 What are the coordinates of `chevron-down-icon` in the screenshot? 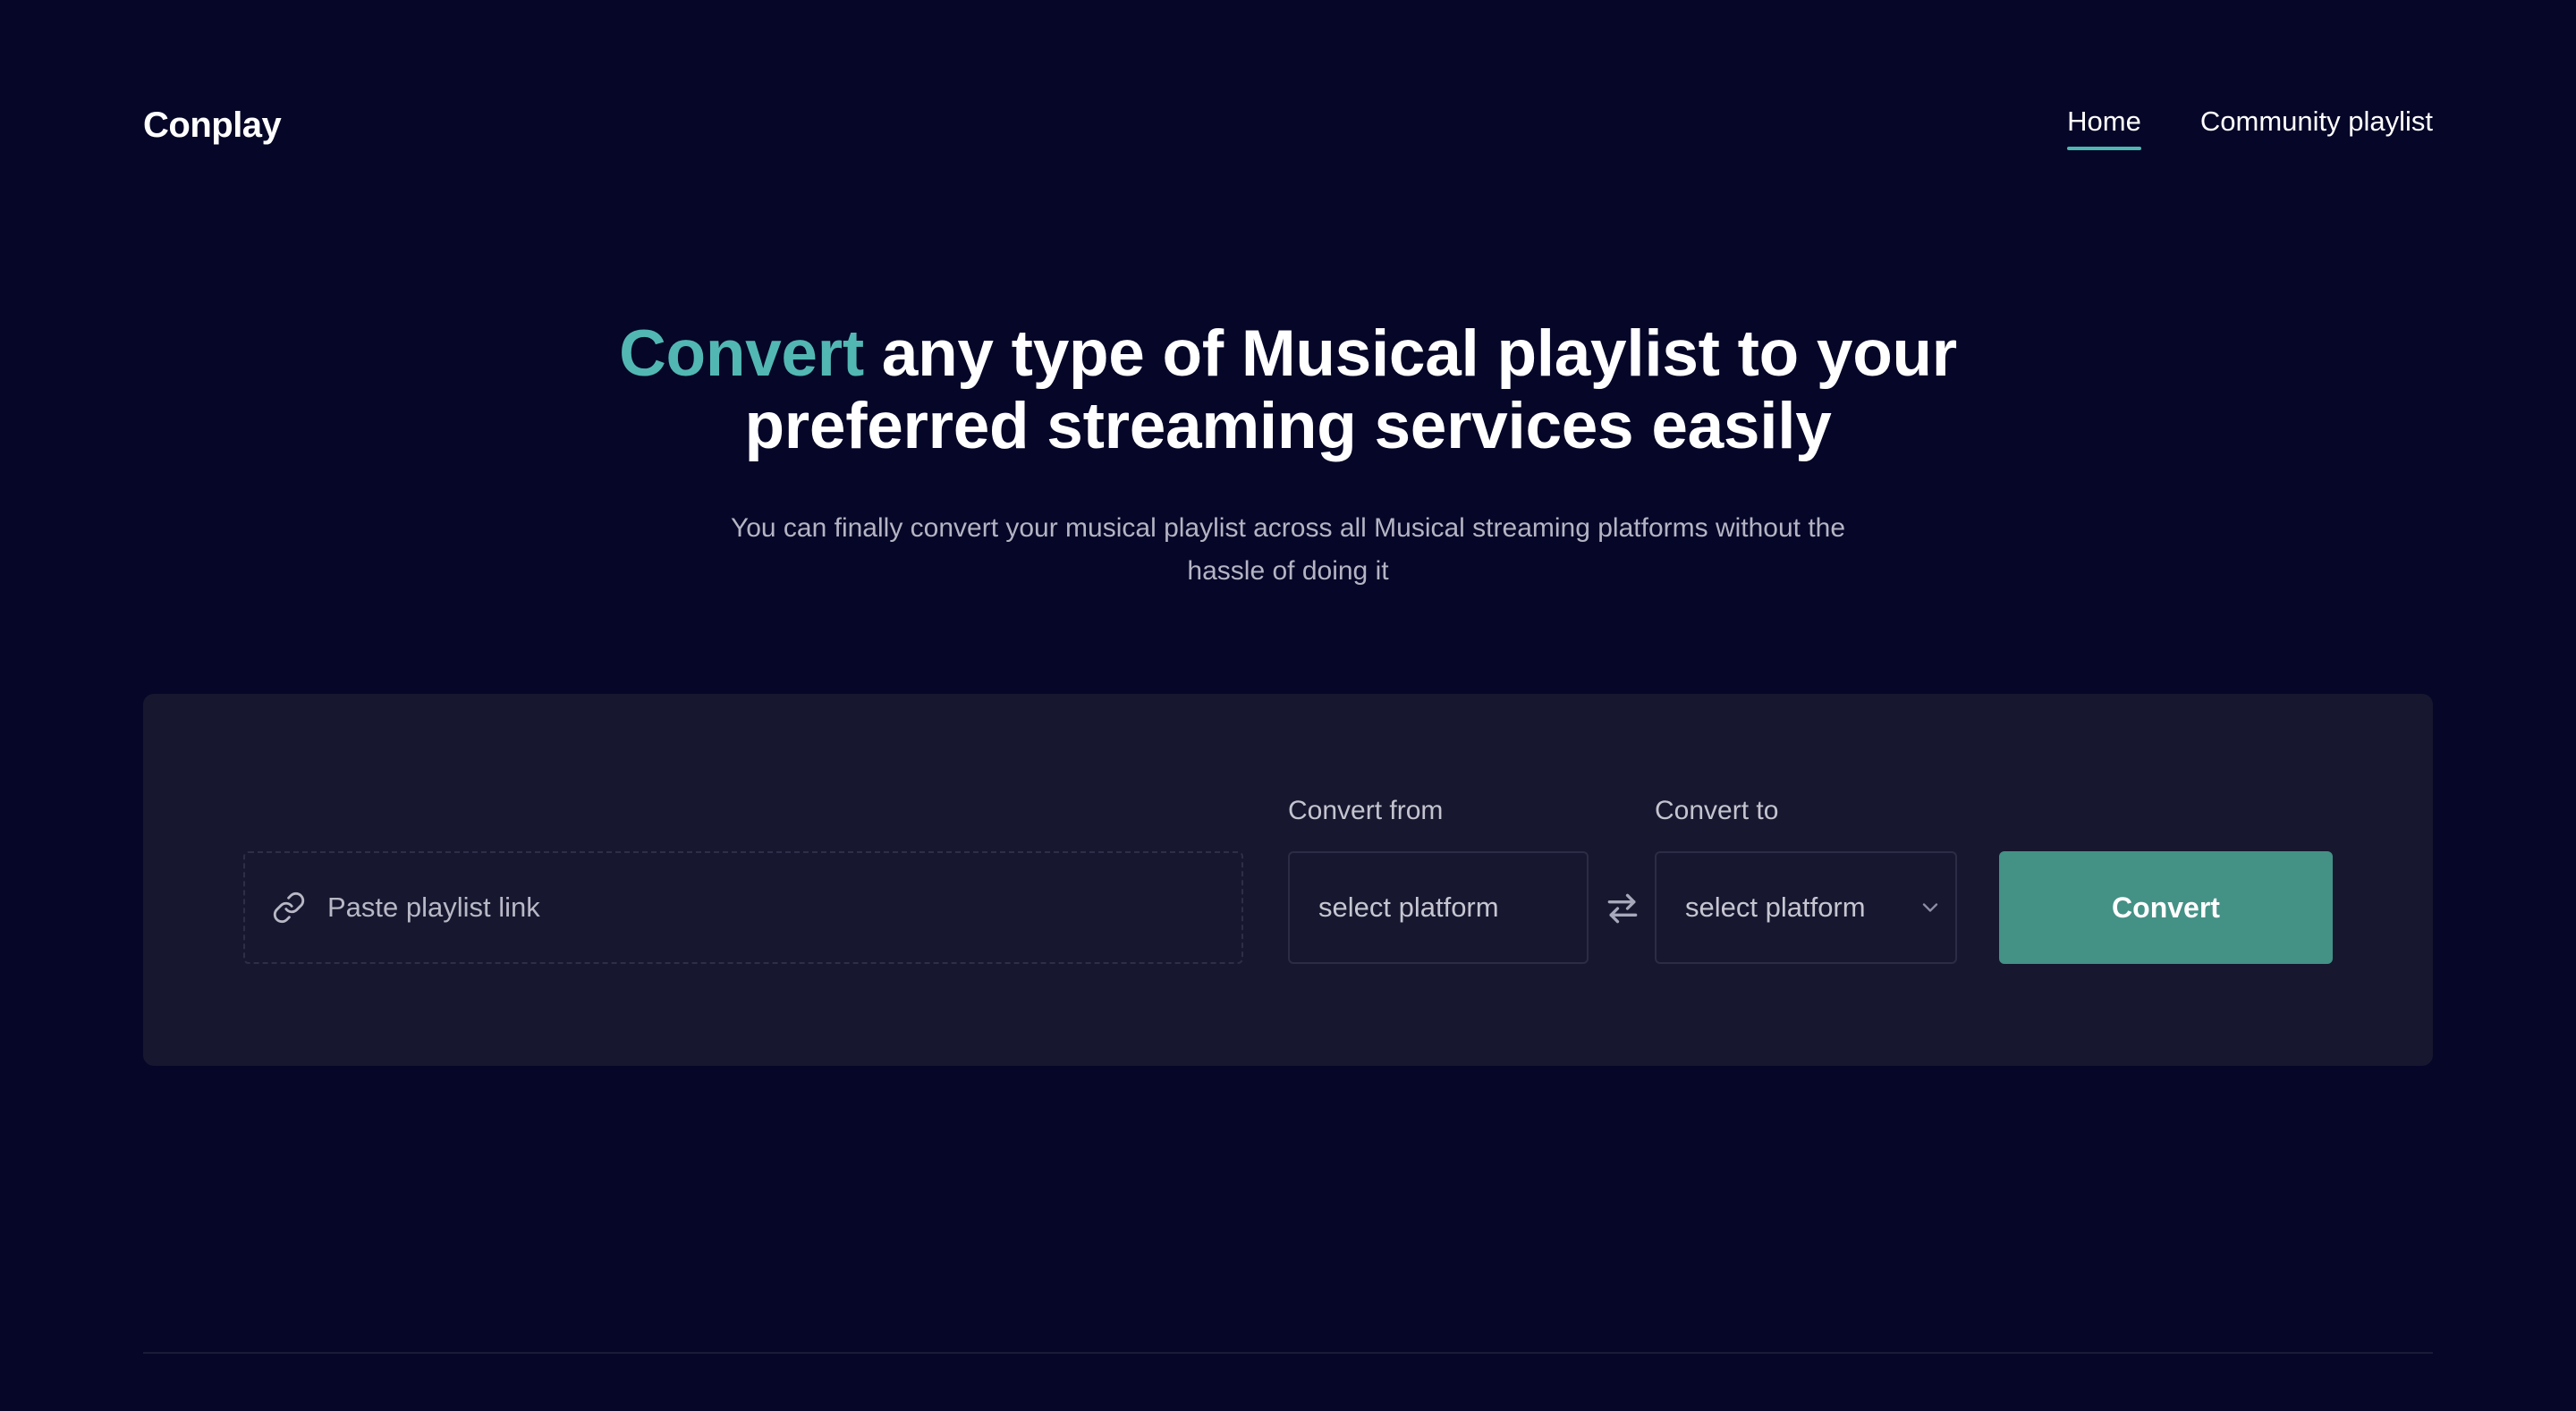 It's located at (1930, 908).